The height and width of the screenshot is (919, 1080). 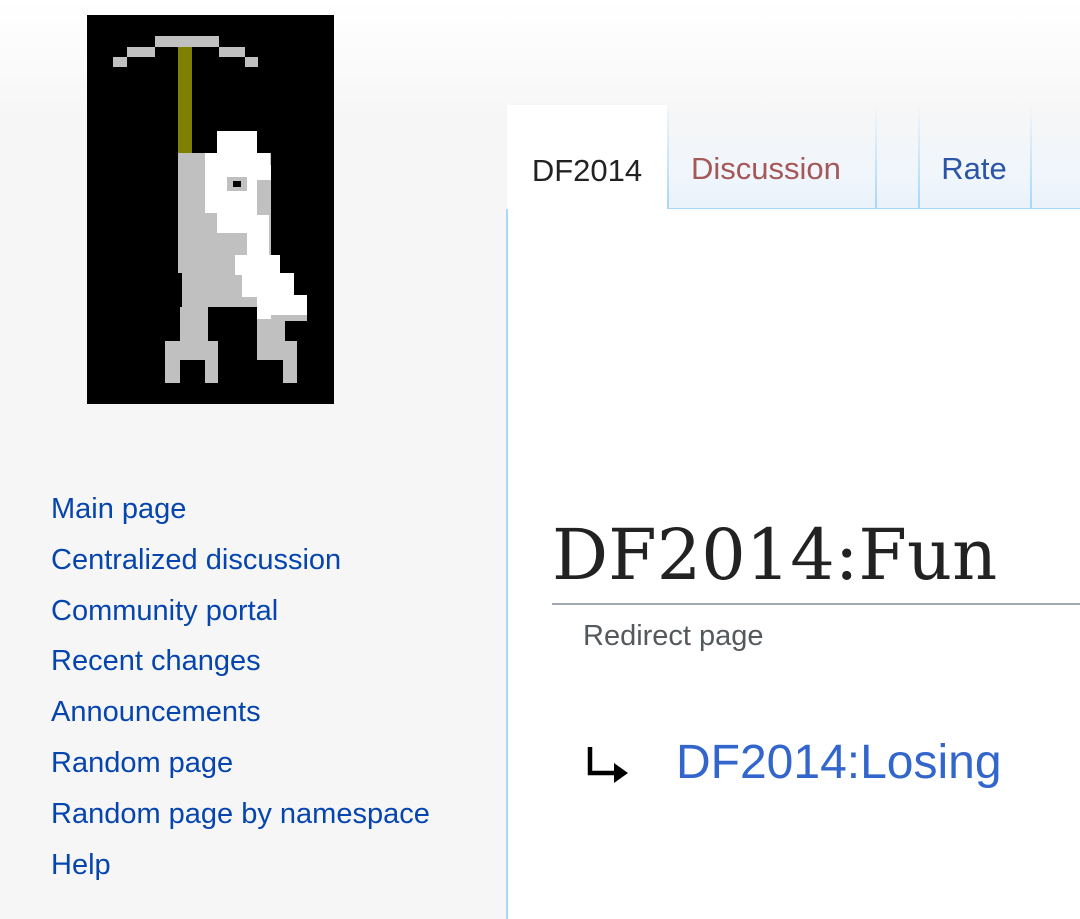 What do you see at coordinates (587, 170) in the screenshot?
I see `tab-namespace-label: DF2014` at bounding box center [587, 170].